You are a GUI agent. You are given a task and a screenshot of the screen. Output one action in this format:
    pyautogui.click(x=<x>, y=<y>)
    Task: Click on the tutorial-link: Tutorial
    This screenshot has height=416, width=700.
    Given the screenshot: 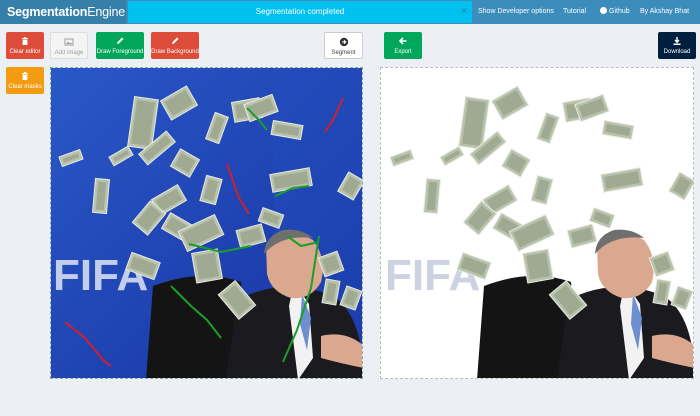 What is the action you would take?
    pyautogui.click(x=574, y=12)
    